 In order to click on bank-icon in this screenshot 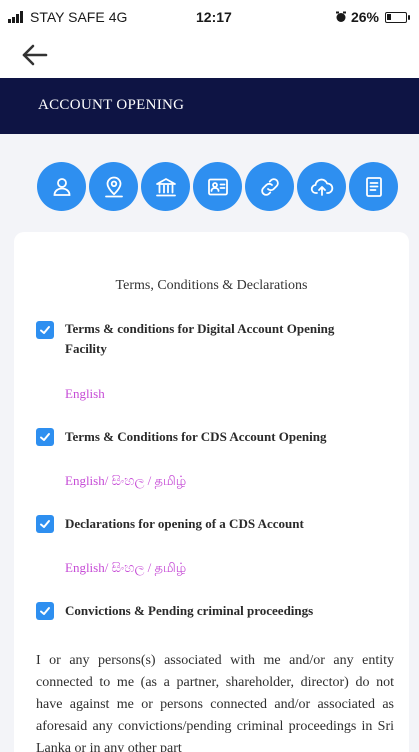, I will do `click(165, 186)`.